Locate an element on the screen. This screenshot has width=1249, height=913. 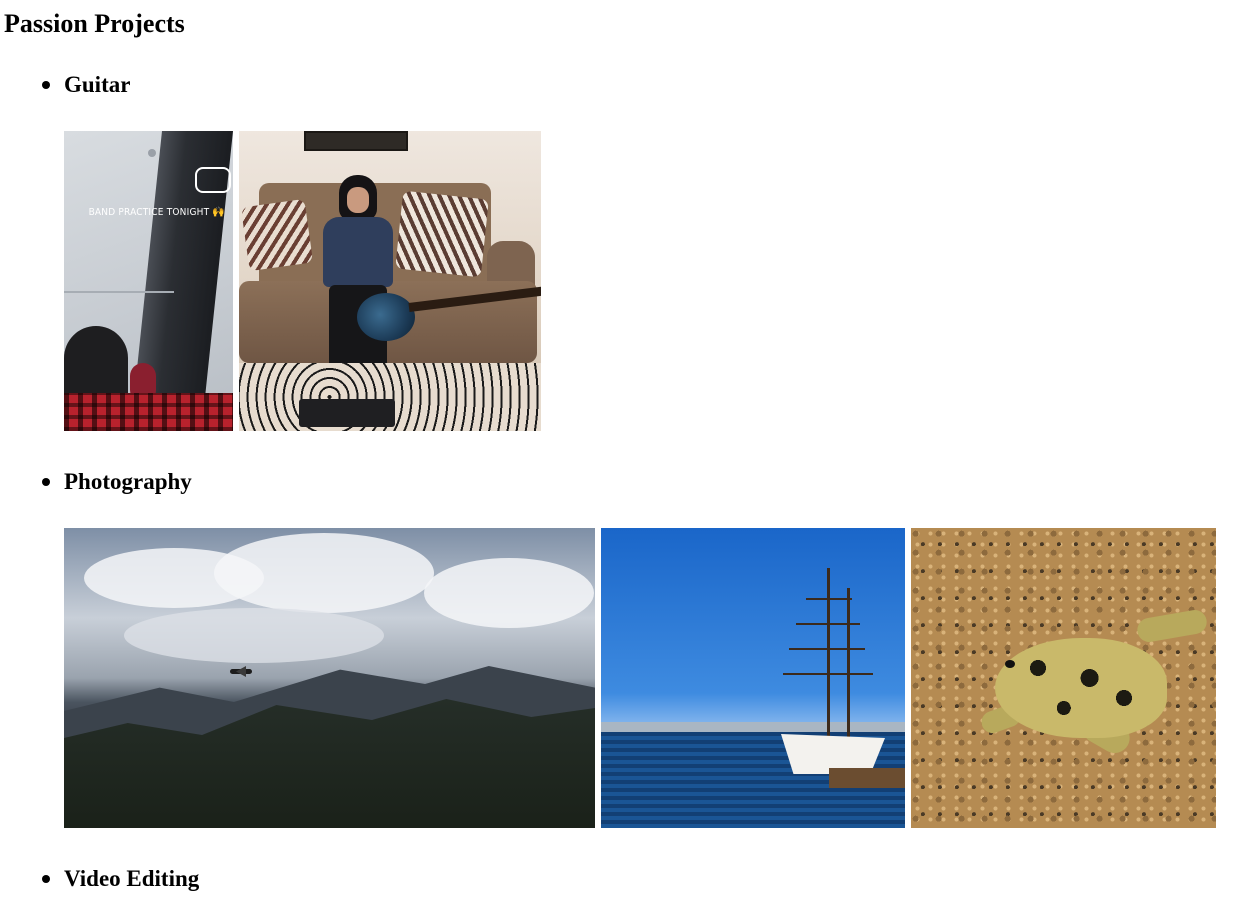
guitar-photo-band-practice: BAND PRACTICE TONIGHT 🙌 is located at coordinates (148, 281).